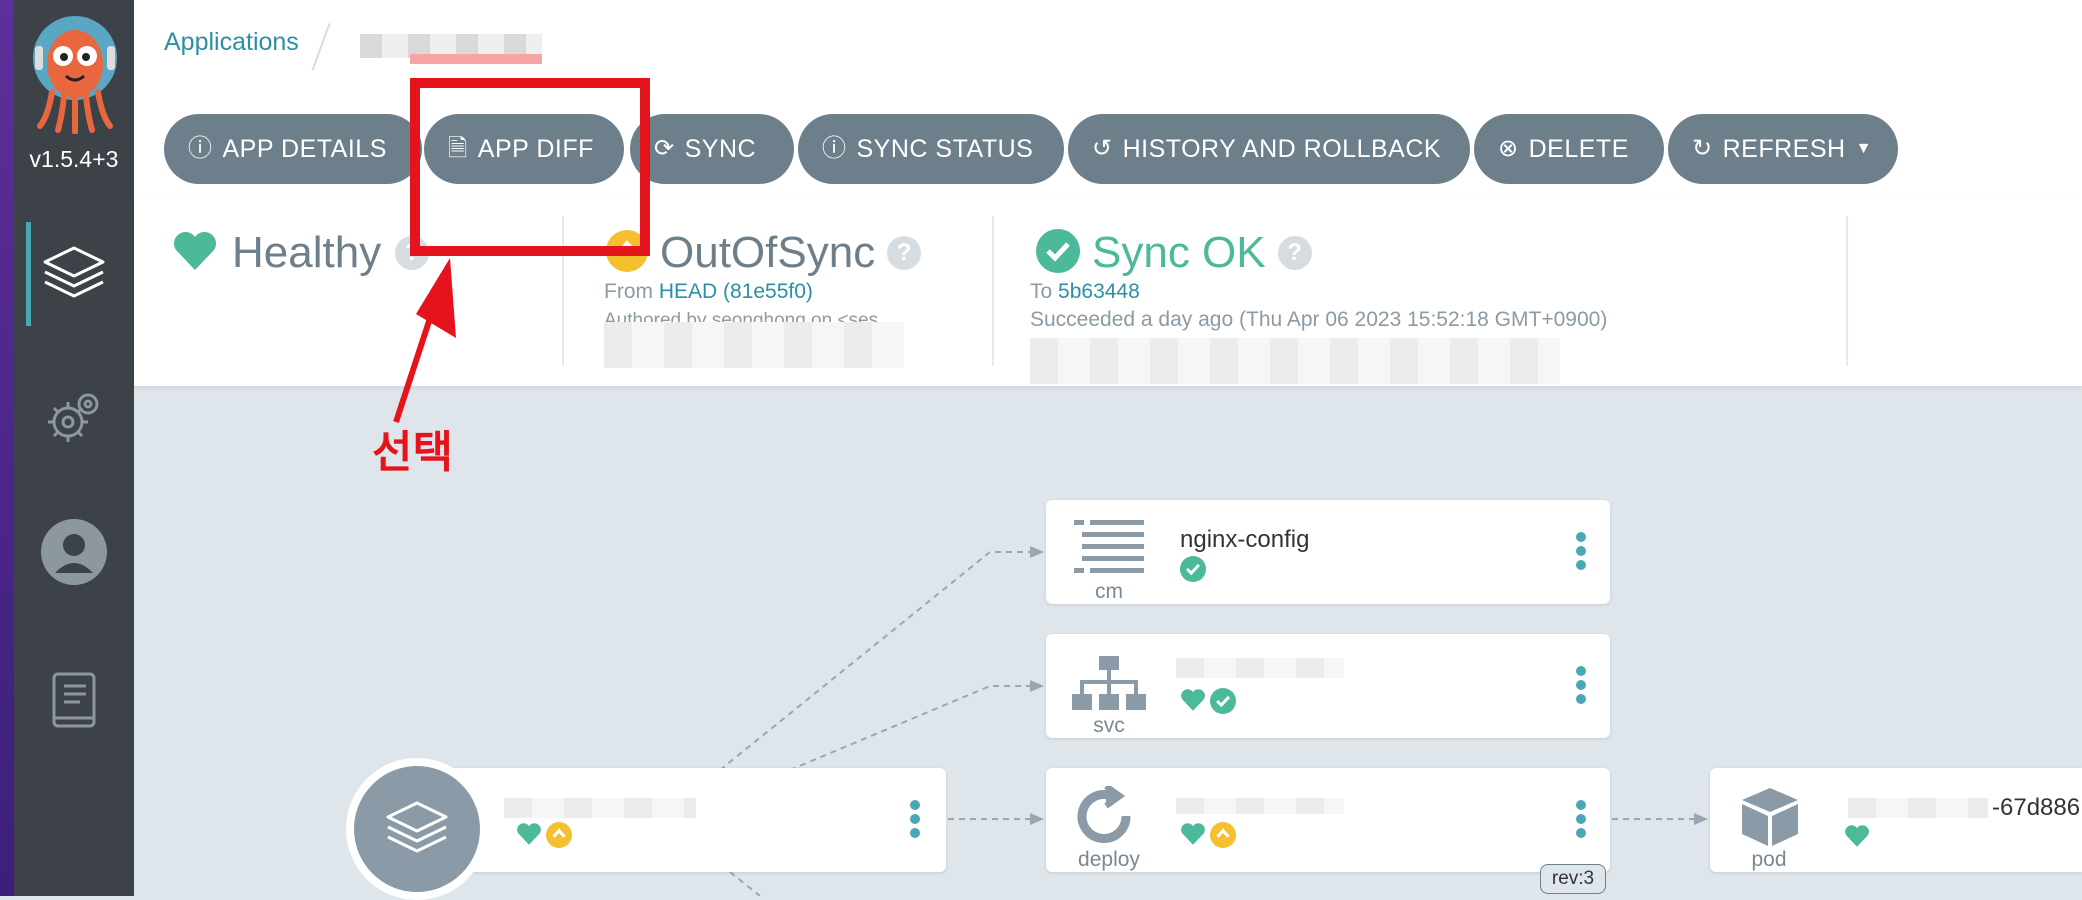  What do you see at coordinates (1896, 820) in the screenshot?
I see `pod-node: pod -67d886` at bounding box center [1896, 820].